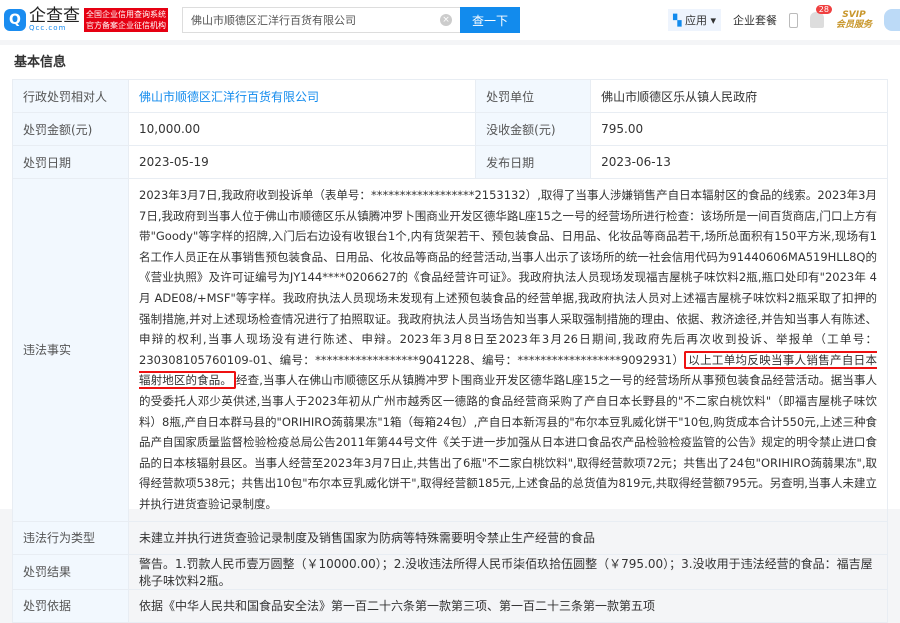 The height and width of the screenshot is (623, 900). What do you see at coordinates (755, 20) in the screenshot?
I see `enterprise-package-link: 企业套餐` at bounding box center [755, 20].